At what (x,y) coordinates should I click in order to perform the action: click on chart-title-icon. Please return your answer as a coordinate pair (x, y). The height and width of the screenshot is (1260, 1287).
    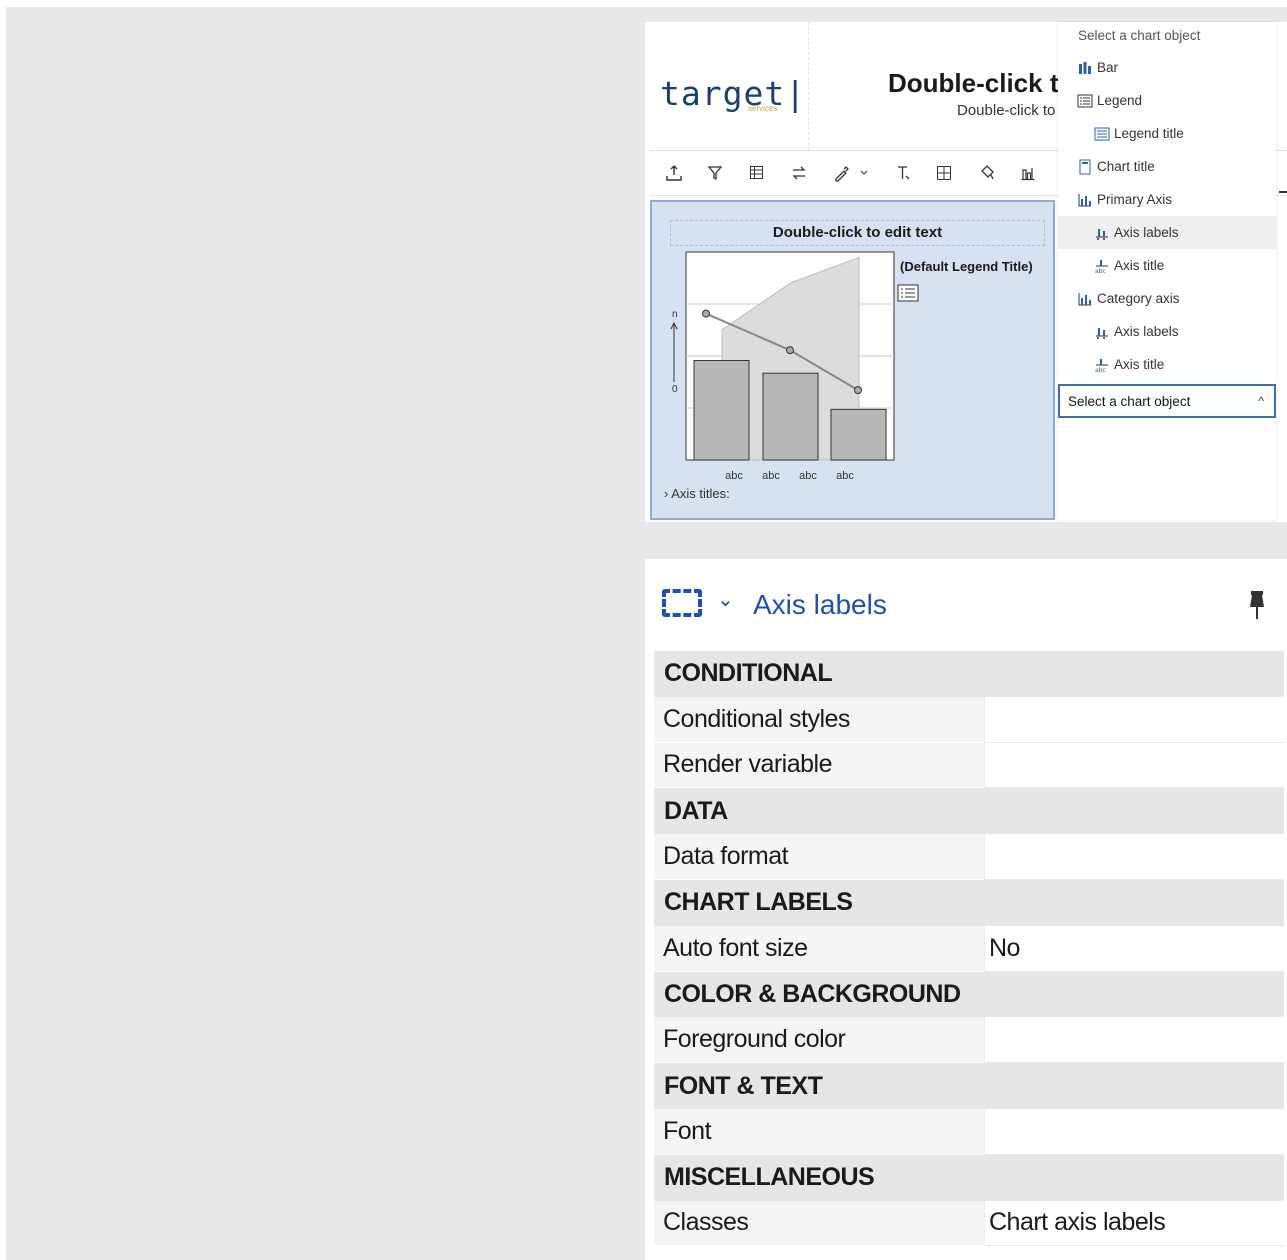
    Looking at the image, I should click on (1085, 167).